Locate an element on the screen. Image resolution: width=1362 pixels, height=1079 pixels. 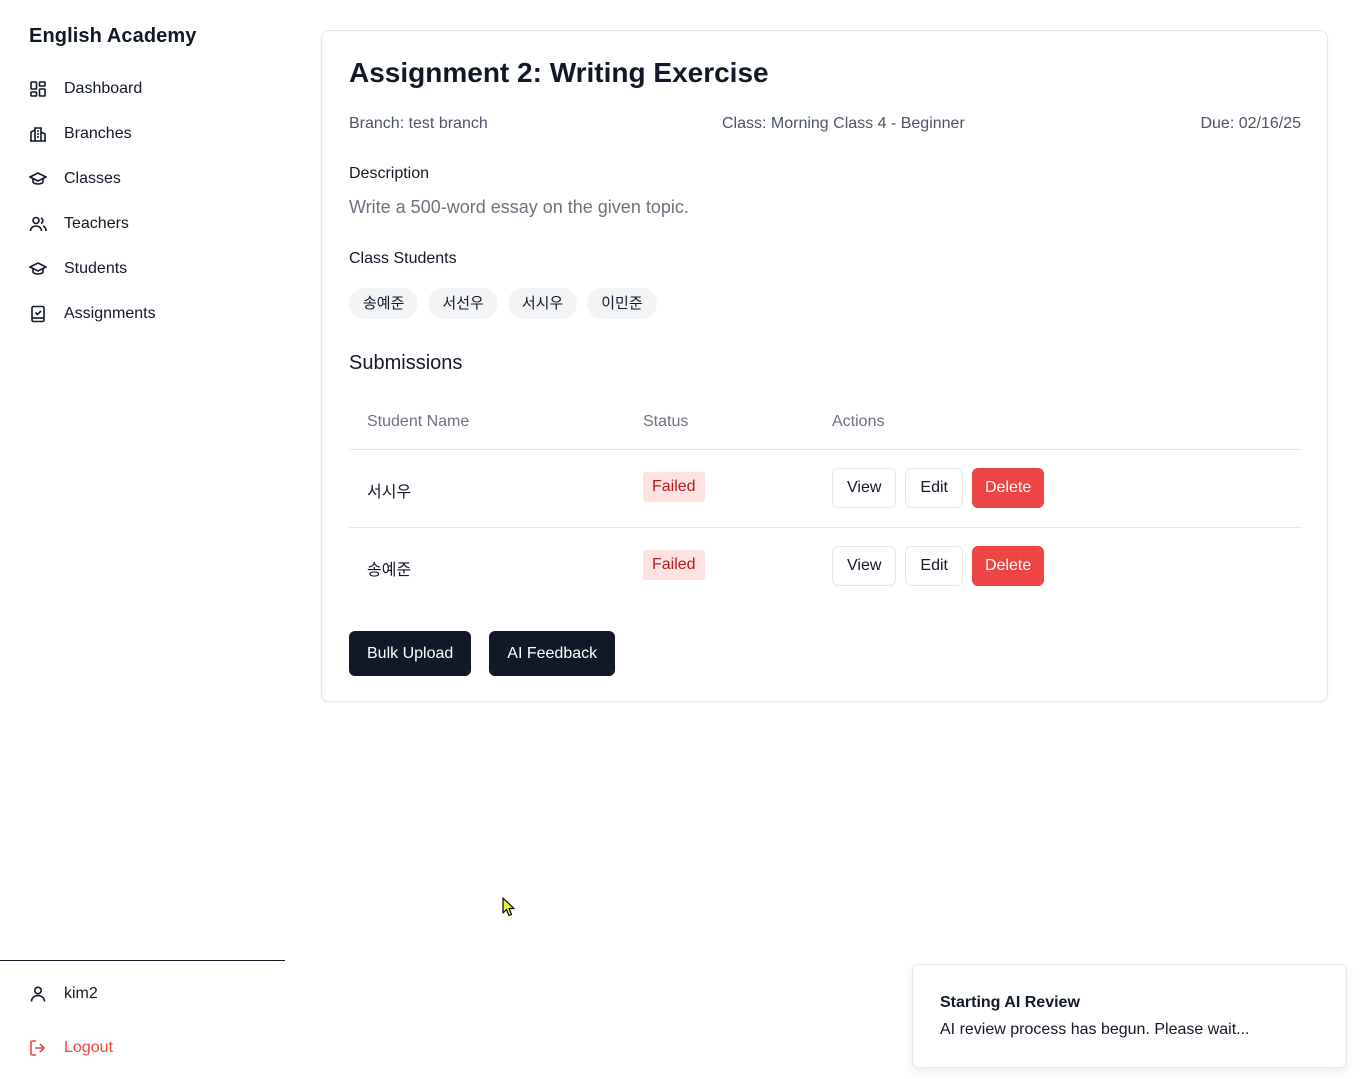
ai-feedback-button: AI Feedback is located at coordinates (552, 653).